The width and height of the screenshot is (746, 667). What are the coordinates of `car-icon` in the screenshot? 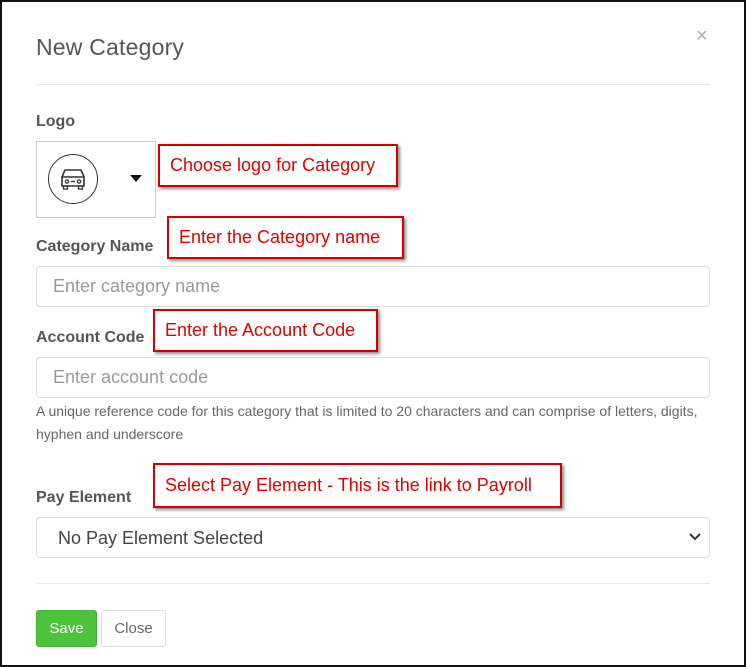 It's located at (73, 179).